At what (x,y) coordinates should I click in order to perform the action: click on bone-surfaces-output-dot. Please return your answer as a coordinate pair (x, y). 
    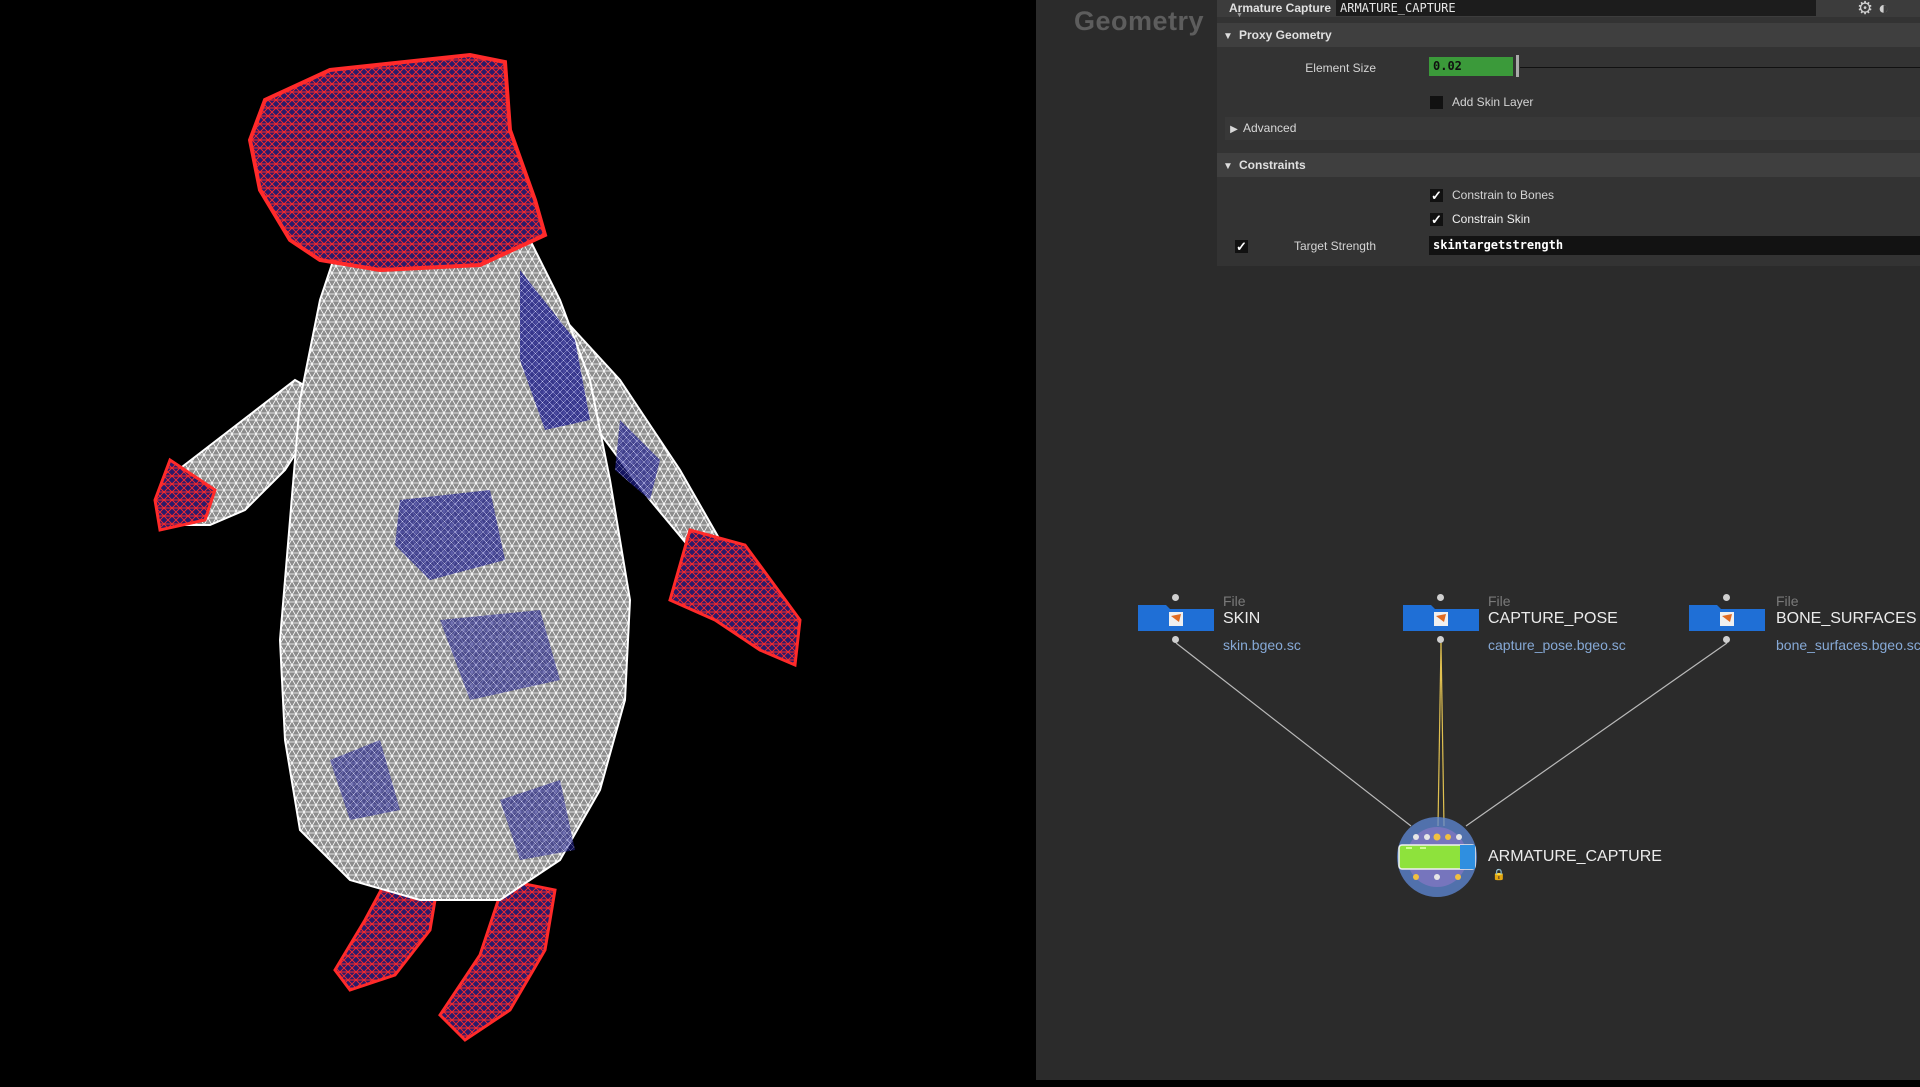
    Looking at the image, I should click on (1726, 639).